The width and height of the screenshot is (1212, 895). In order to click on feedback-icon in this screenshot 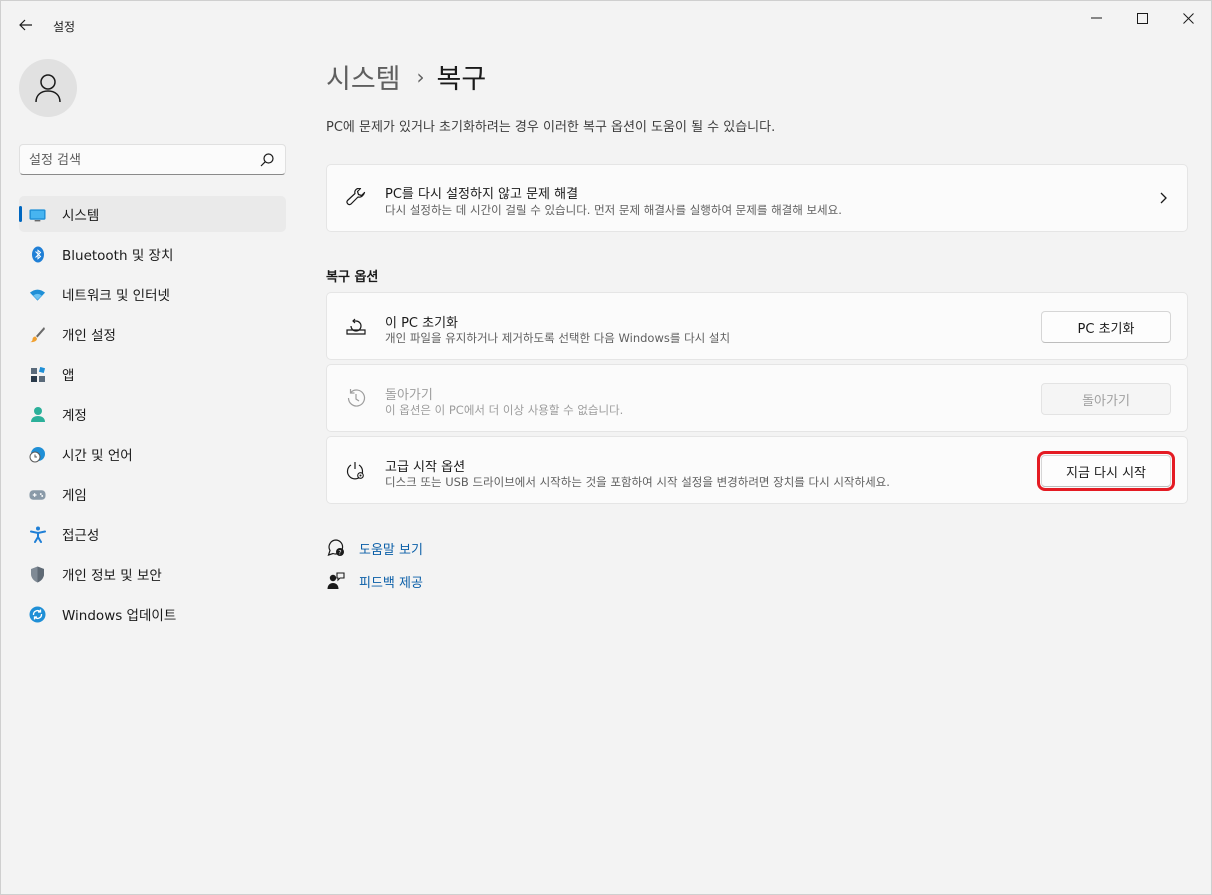, I will do `click(336, 581)`.